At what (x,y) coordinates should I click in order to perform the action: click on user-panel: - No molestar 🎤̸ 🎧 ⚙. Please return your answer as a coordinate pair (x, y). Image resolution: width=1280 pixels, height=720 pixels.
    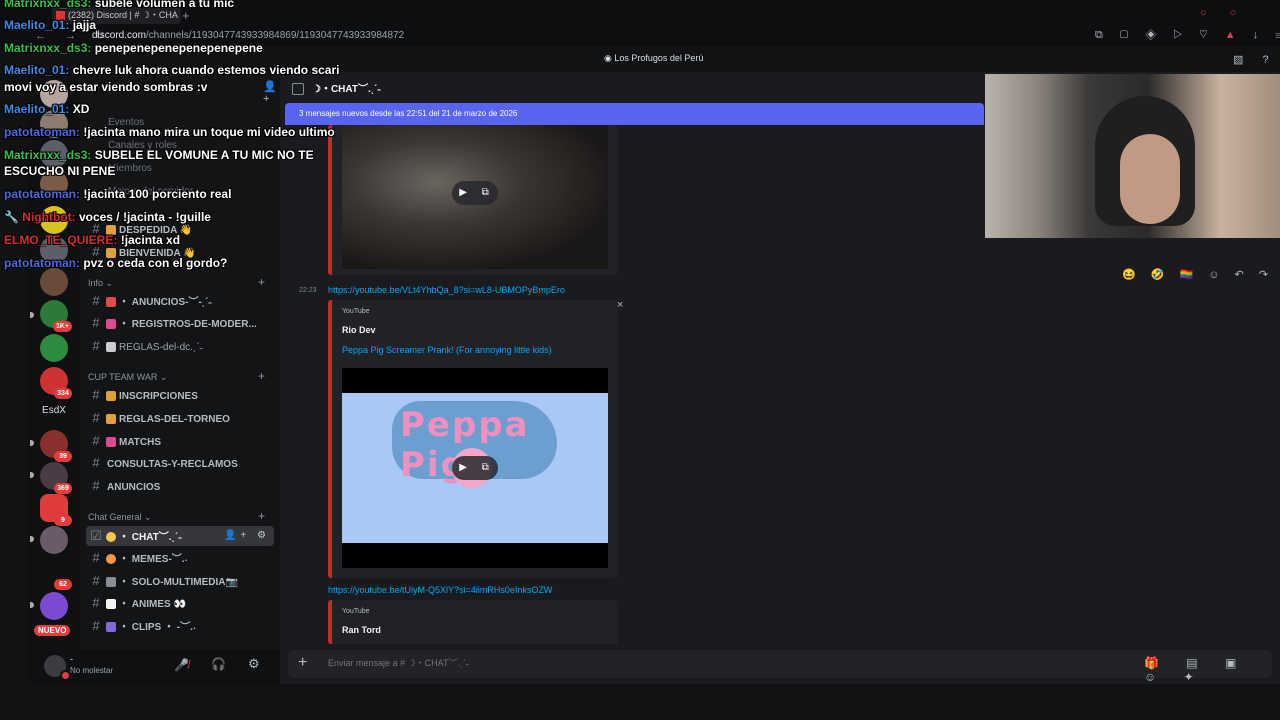
    Looking at the image, I should click on (154, 667).